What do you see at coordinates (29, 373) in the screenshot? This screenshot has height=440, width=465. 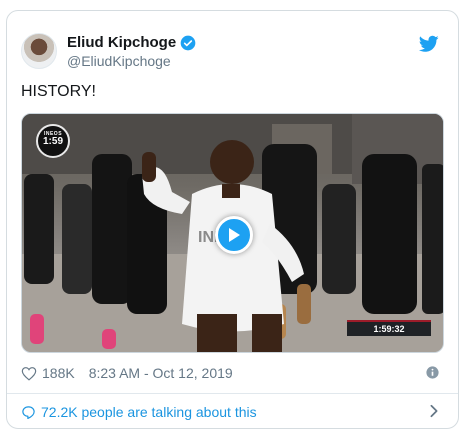 I see `heart-icon` at bounding box center [29, 373].